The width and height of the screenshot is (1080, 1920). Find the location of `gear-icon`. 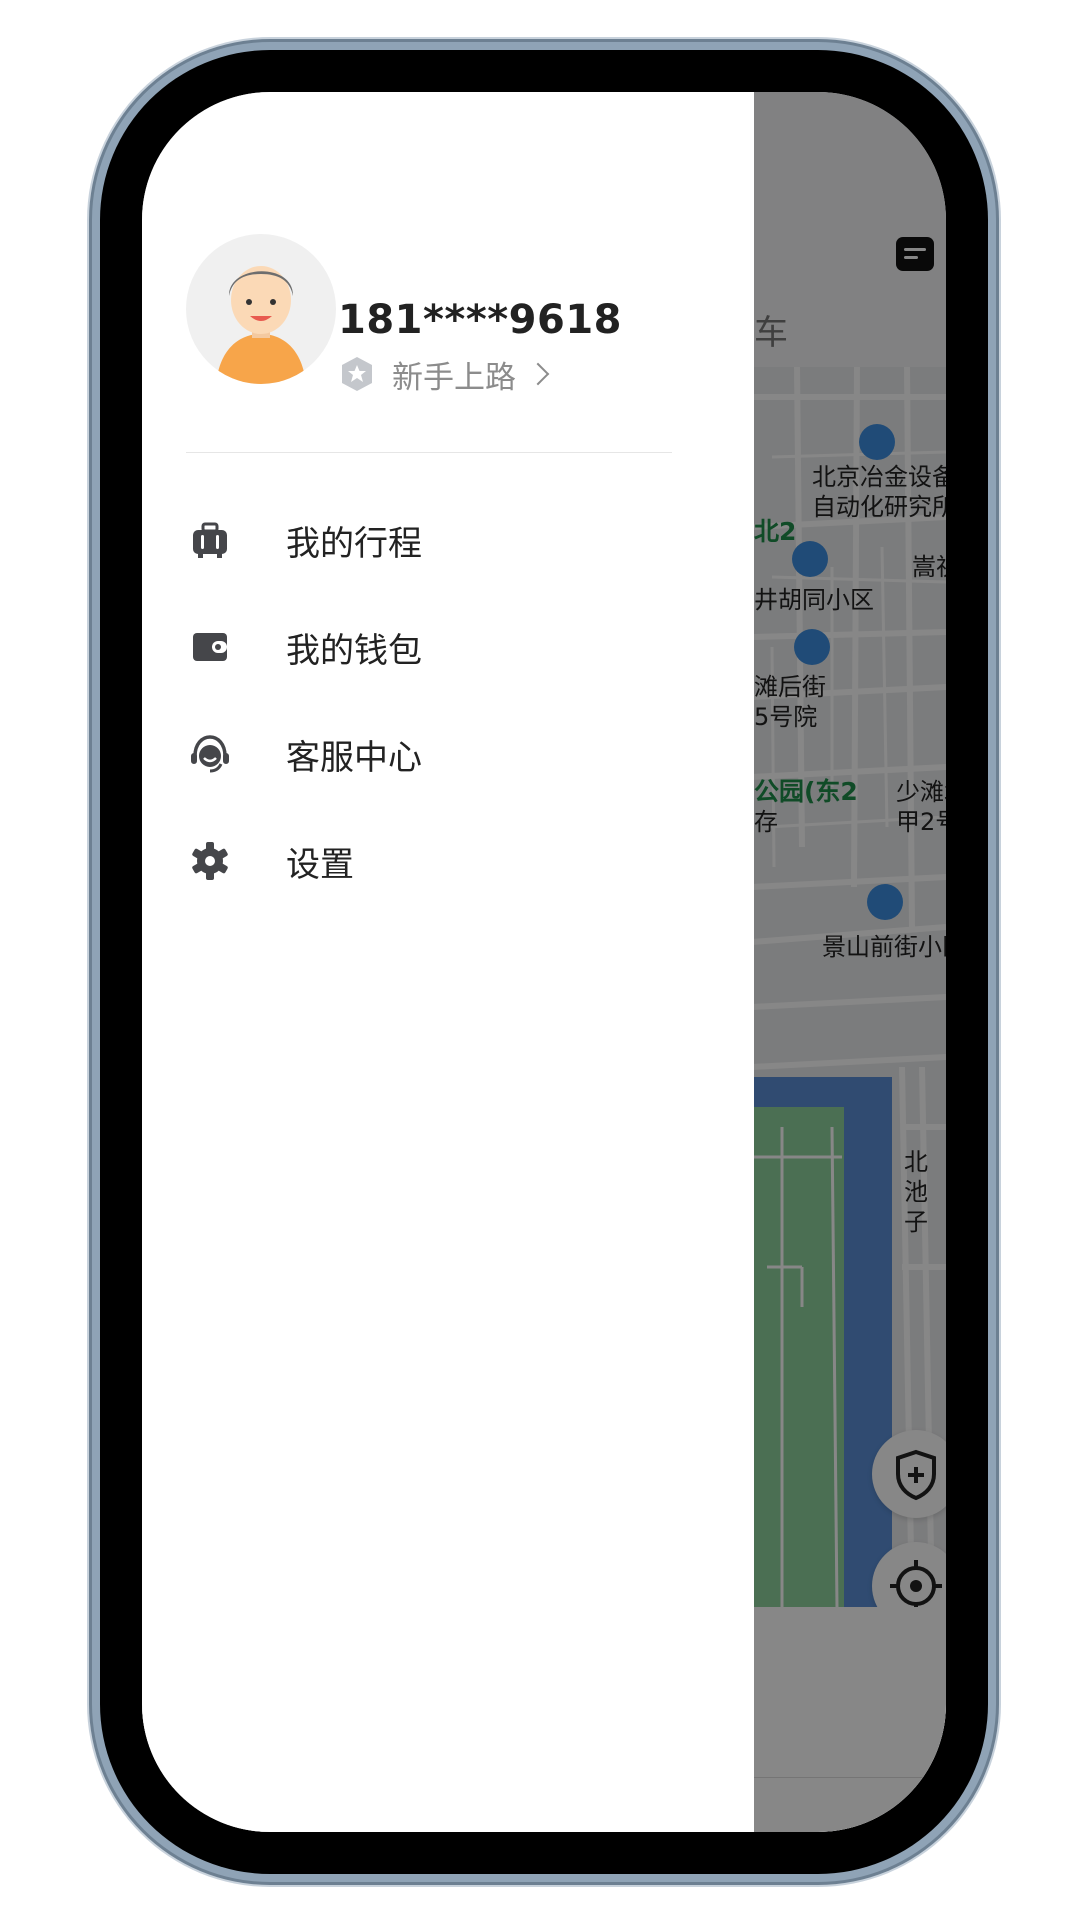

gear-icon is located at coordinates (210, 861).